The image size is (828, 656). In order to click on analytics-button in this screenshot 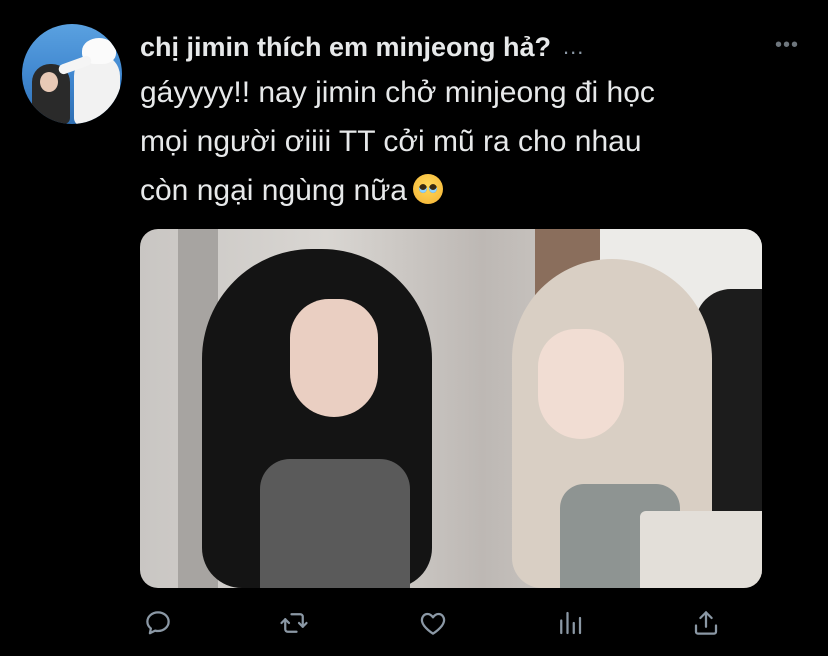, I will do `click(570, 623)`.